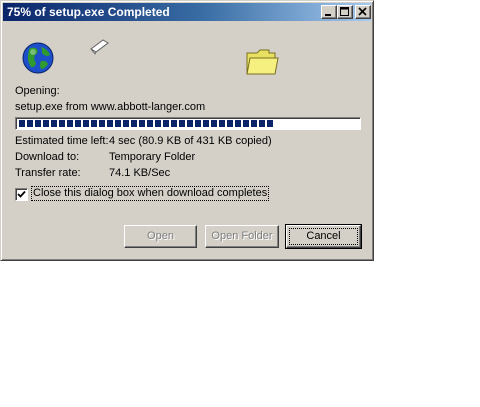 This screenshot has width=480, height=407. I want to click on folder-icon, so click(262, 62).